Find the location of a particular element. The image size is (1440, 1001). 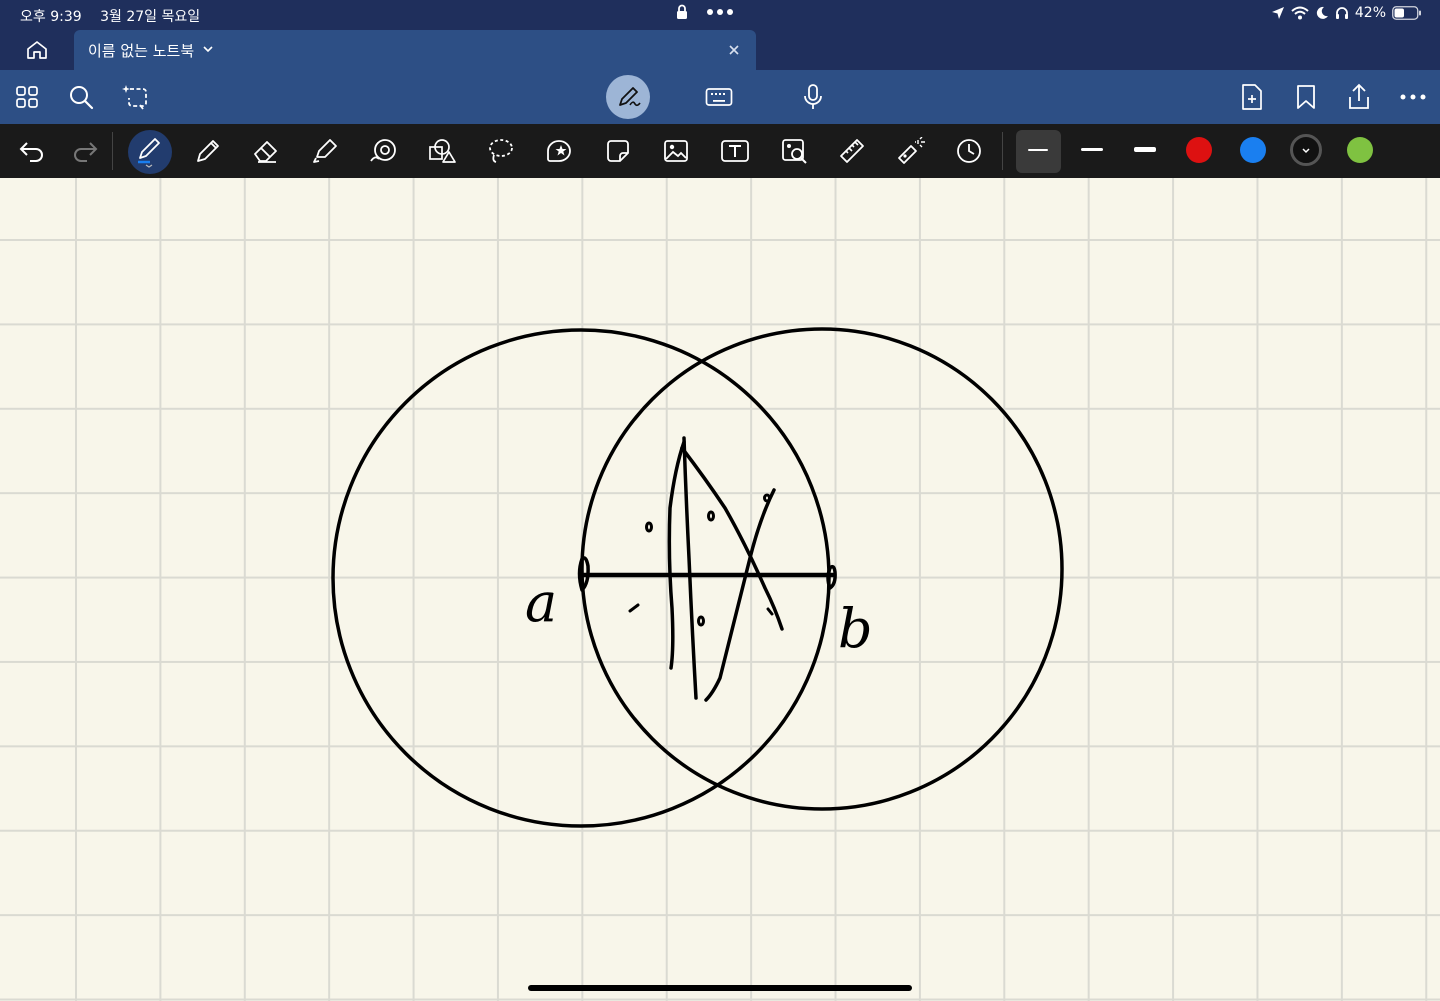

add-page-button is located at coordinates (1252, 97).